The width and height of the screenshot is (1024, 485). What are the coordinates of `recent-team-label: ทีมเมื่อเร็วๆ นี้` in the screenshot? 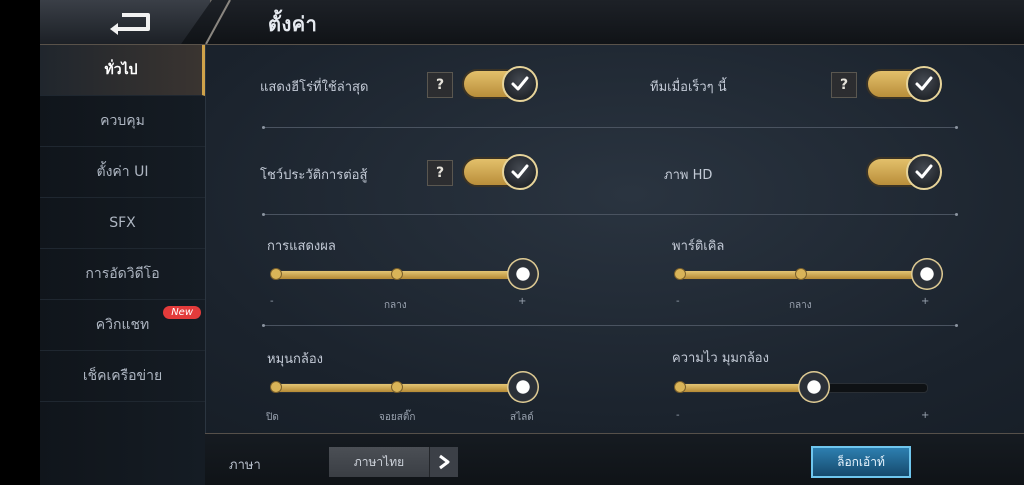 It's located at (688, 87).